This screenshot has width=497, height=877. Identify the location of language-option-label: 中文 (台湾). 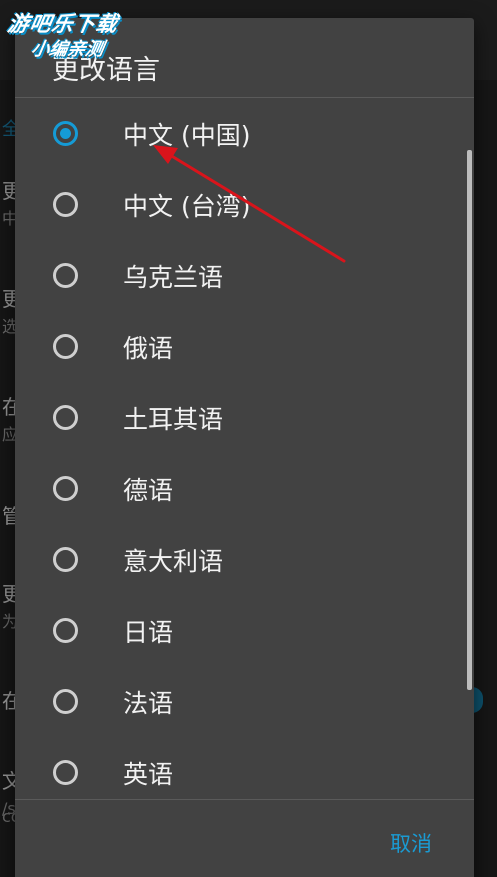
(187, 206).